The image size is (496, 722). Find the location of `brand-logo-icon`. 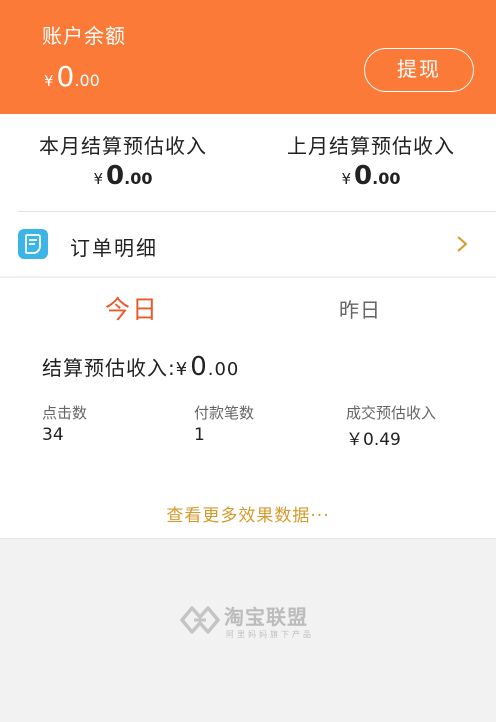

brand-logo-icon is located at coordinates (200, 620).